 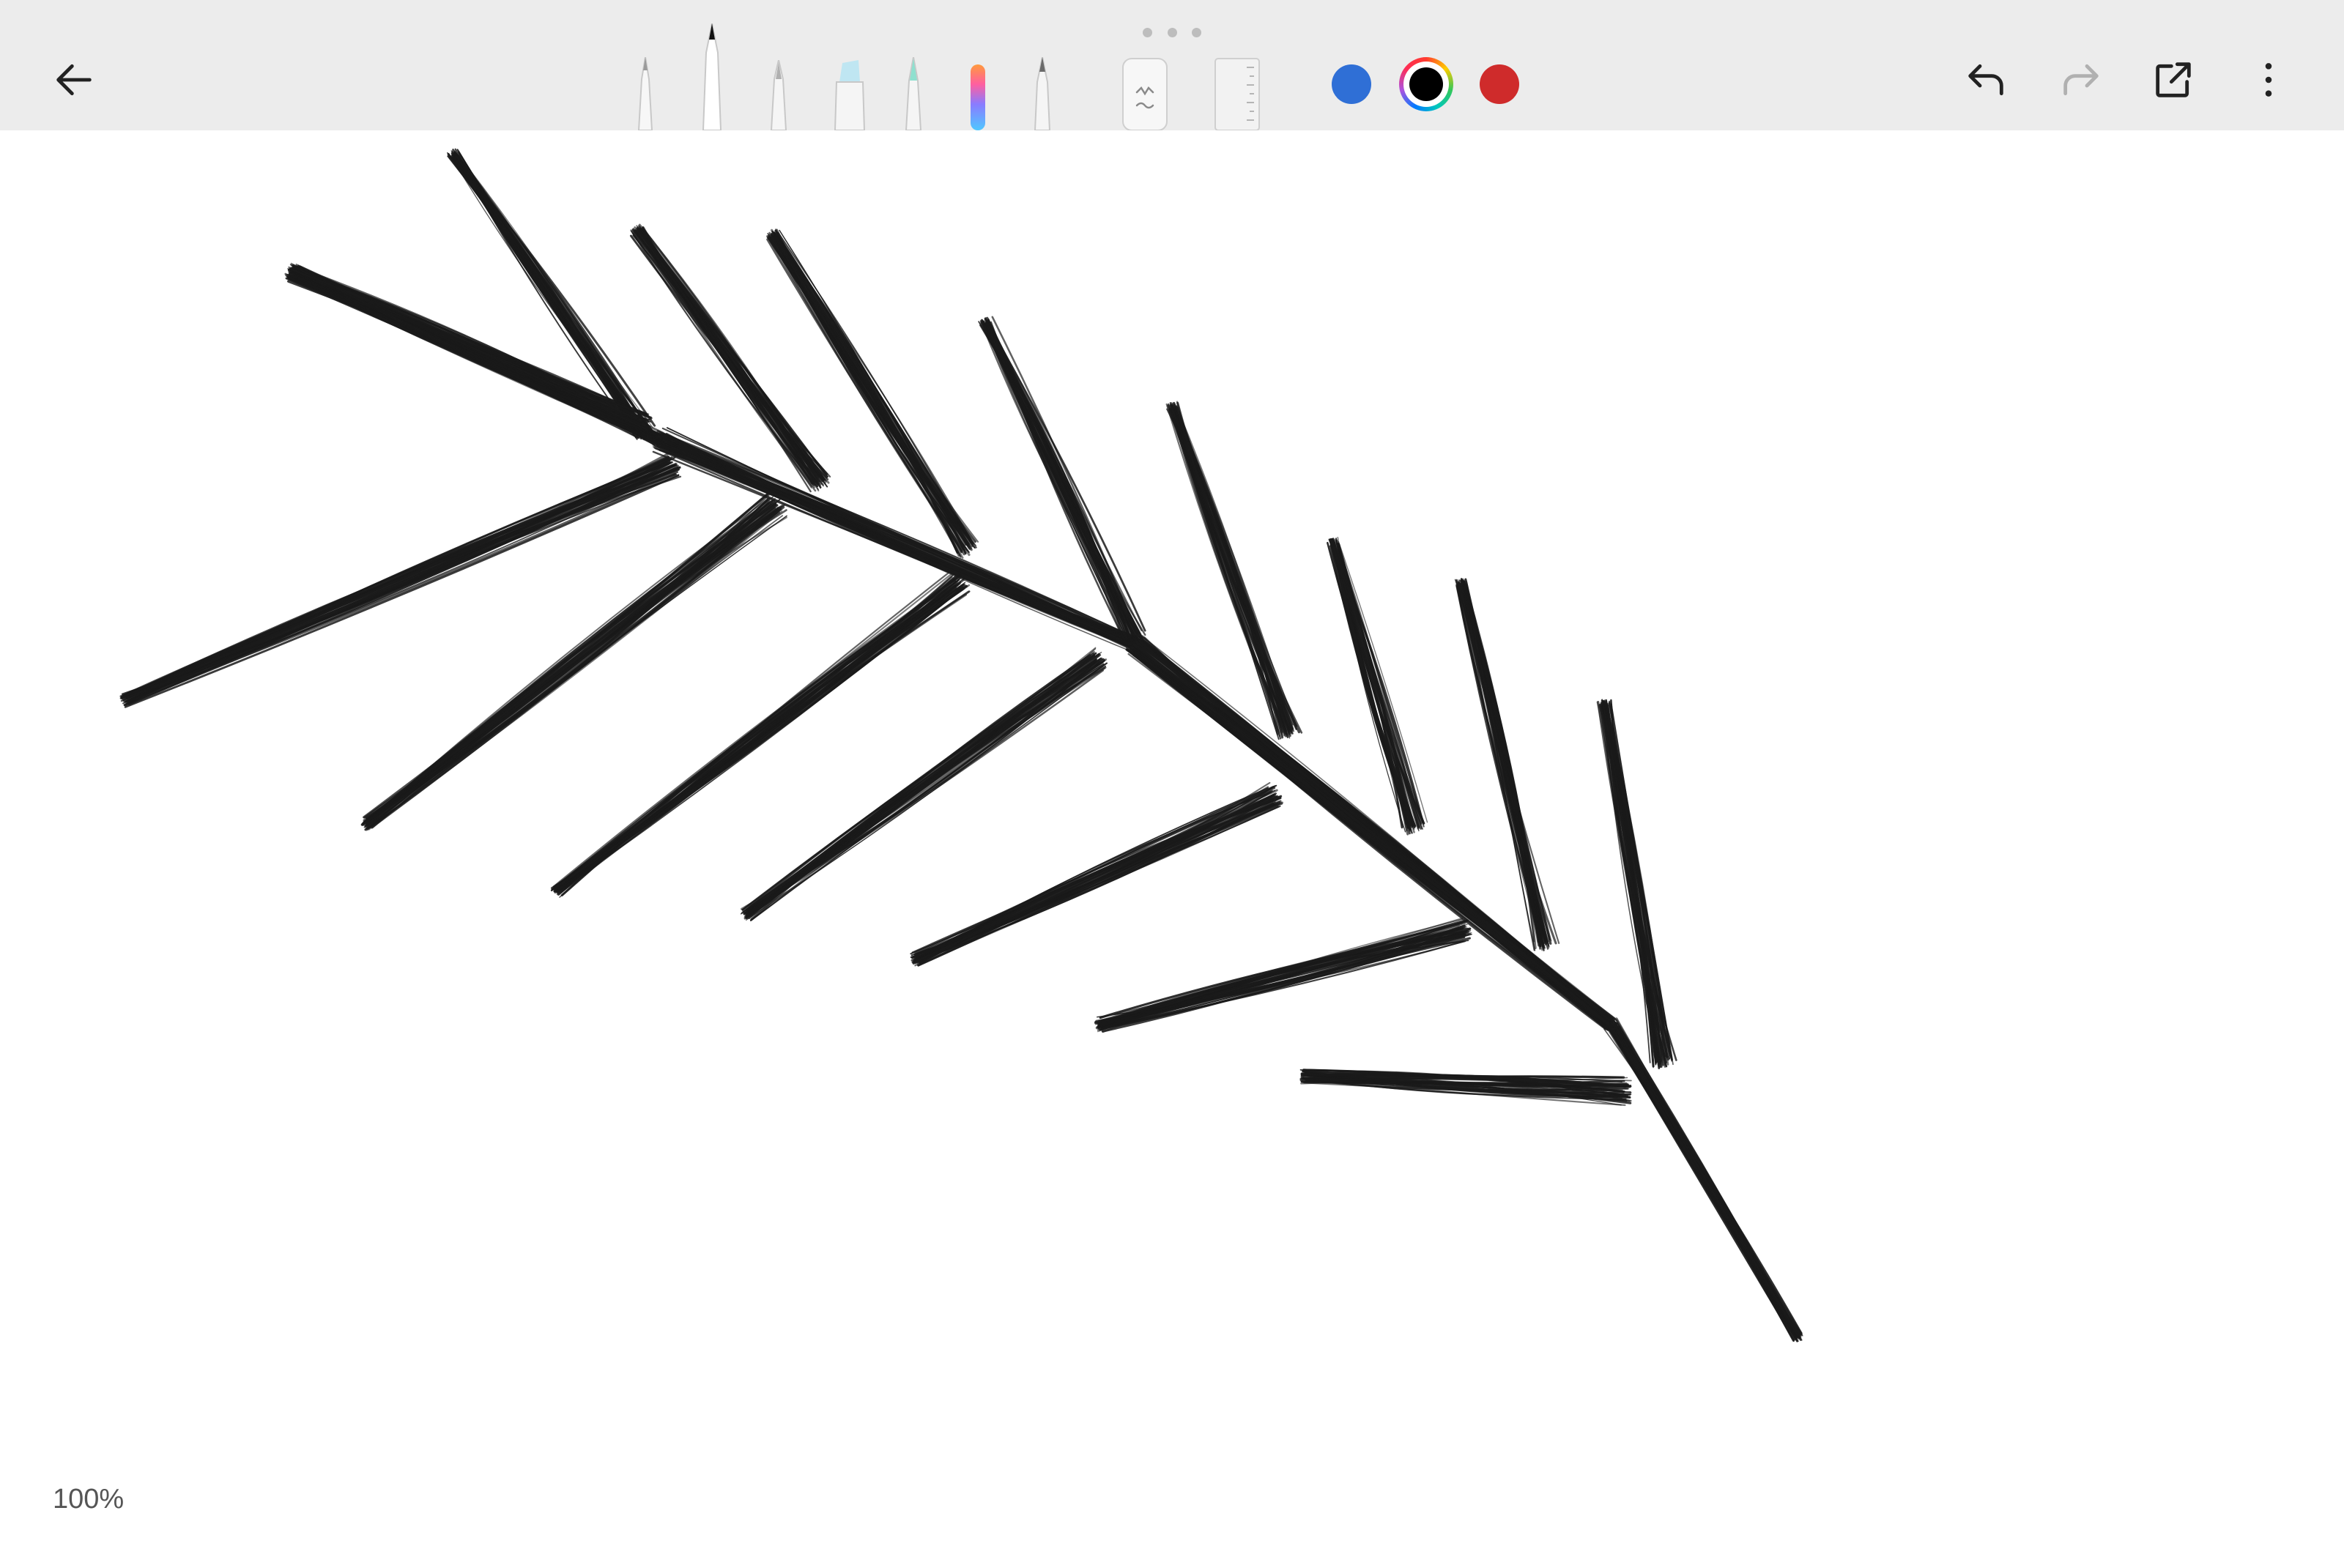 I want to click on zoom-level: 100%, so click(x=89, y=1499).